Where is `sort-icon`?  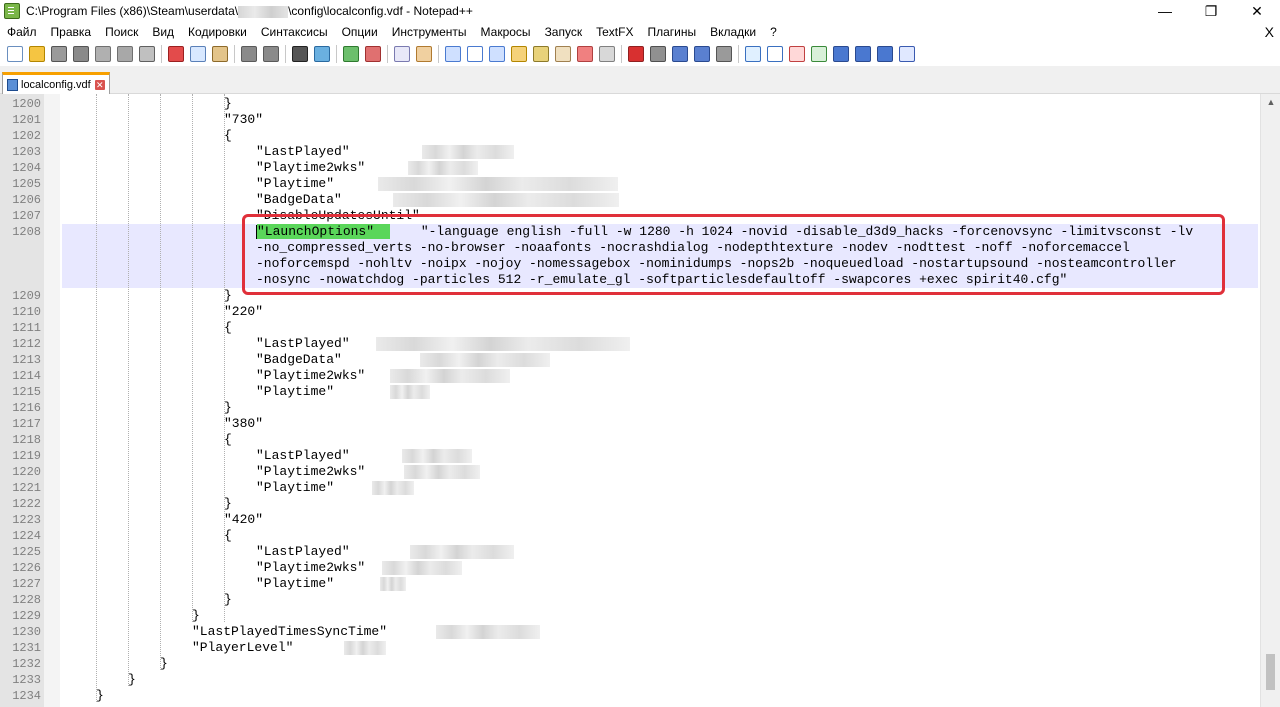 sort-icon is located at coordinates (885, 54).